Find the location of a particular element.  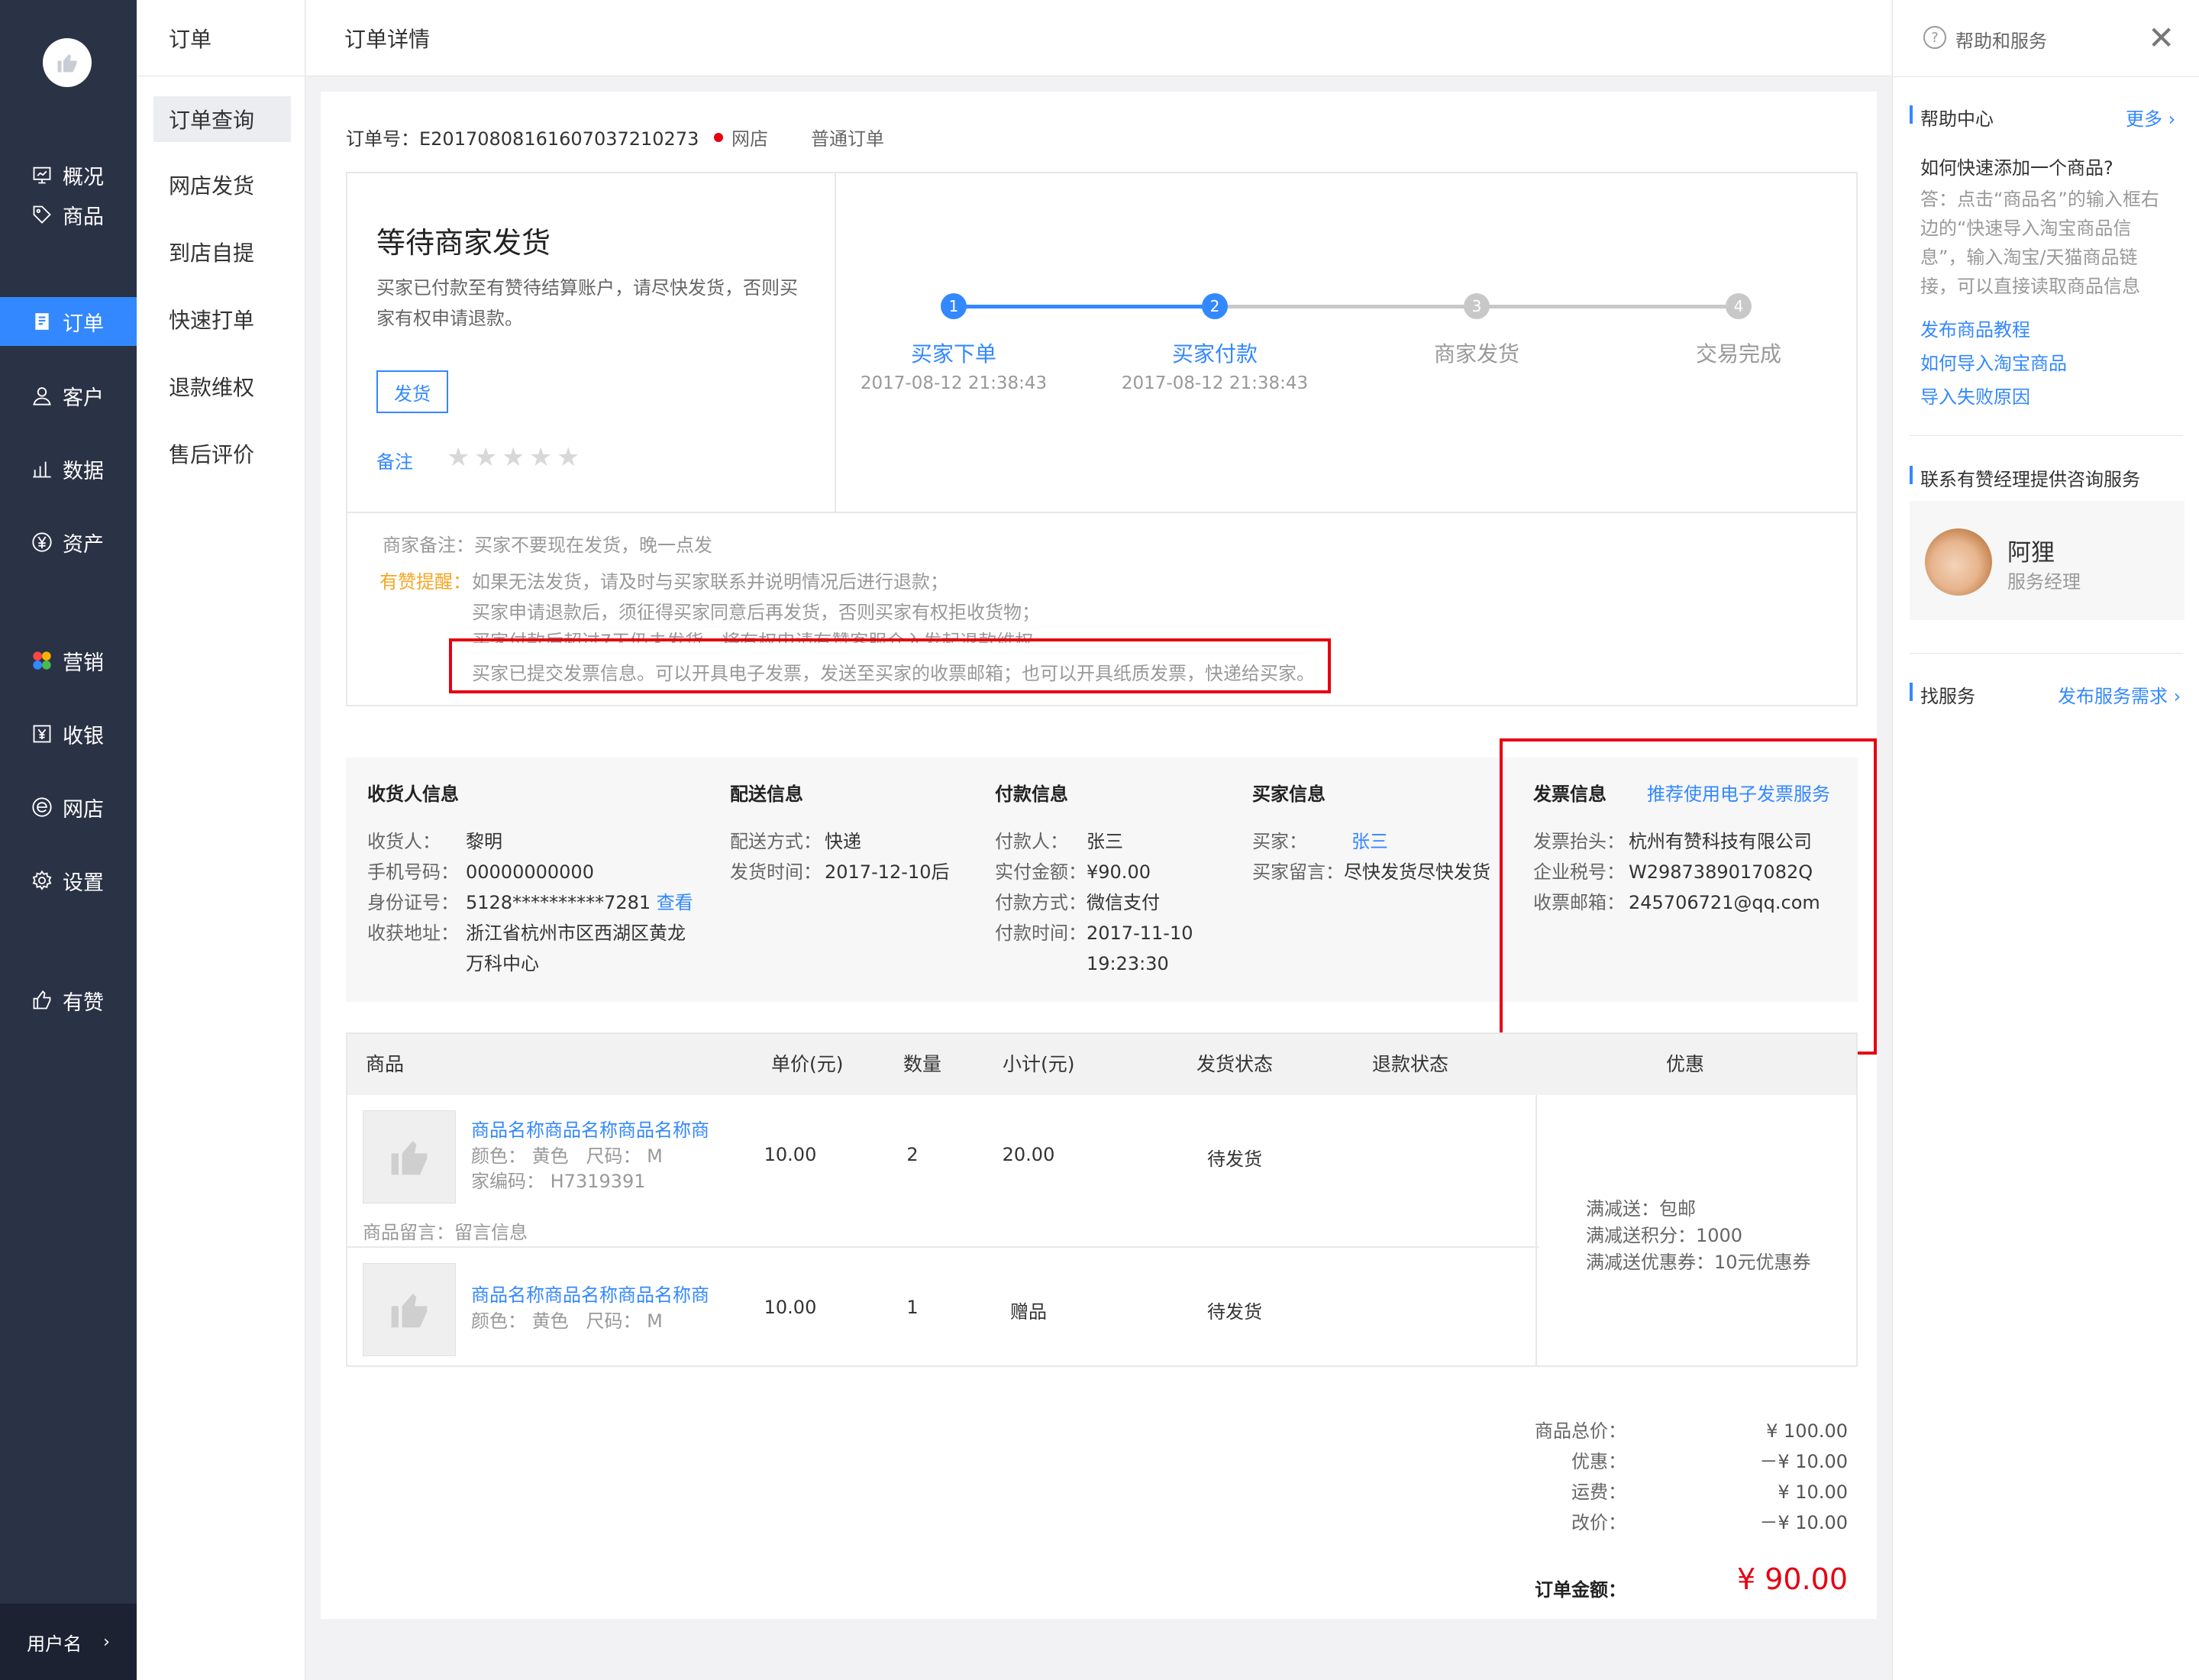

help-answer-line: 接，可以直接读取商品信息 is located at coordinates (2030, 286).